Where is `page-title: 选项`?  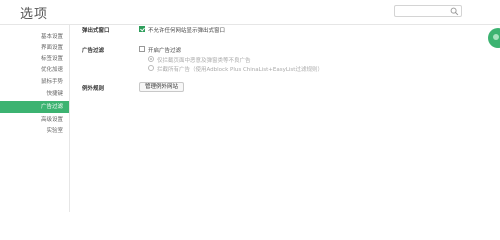 page-title: 选项 is located at coordinates (34, 14).